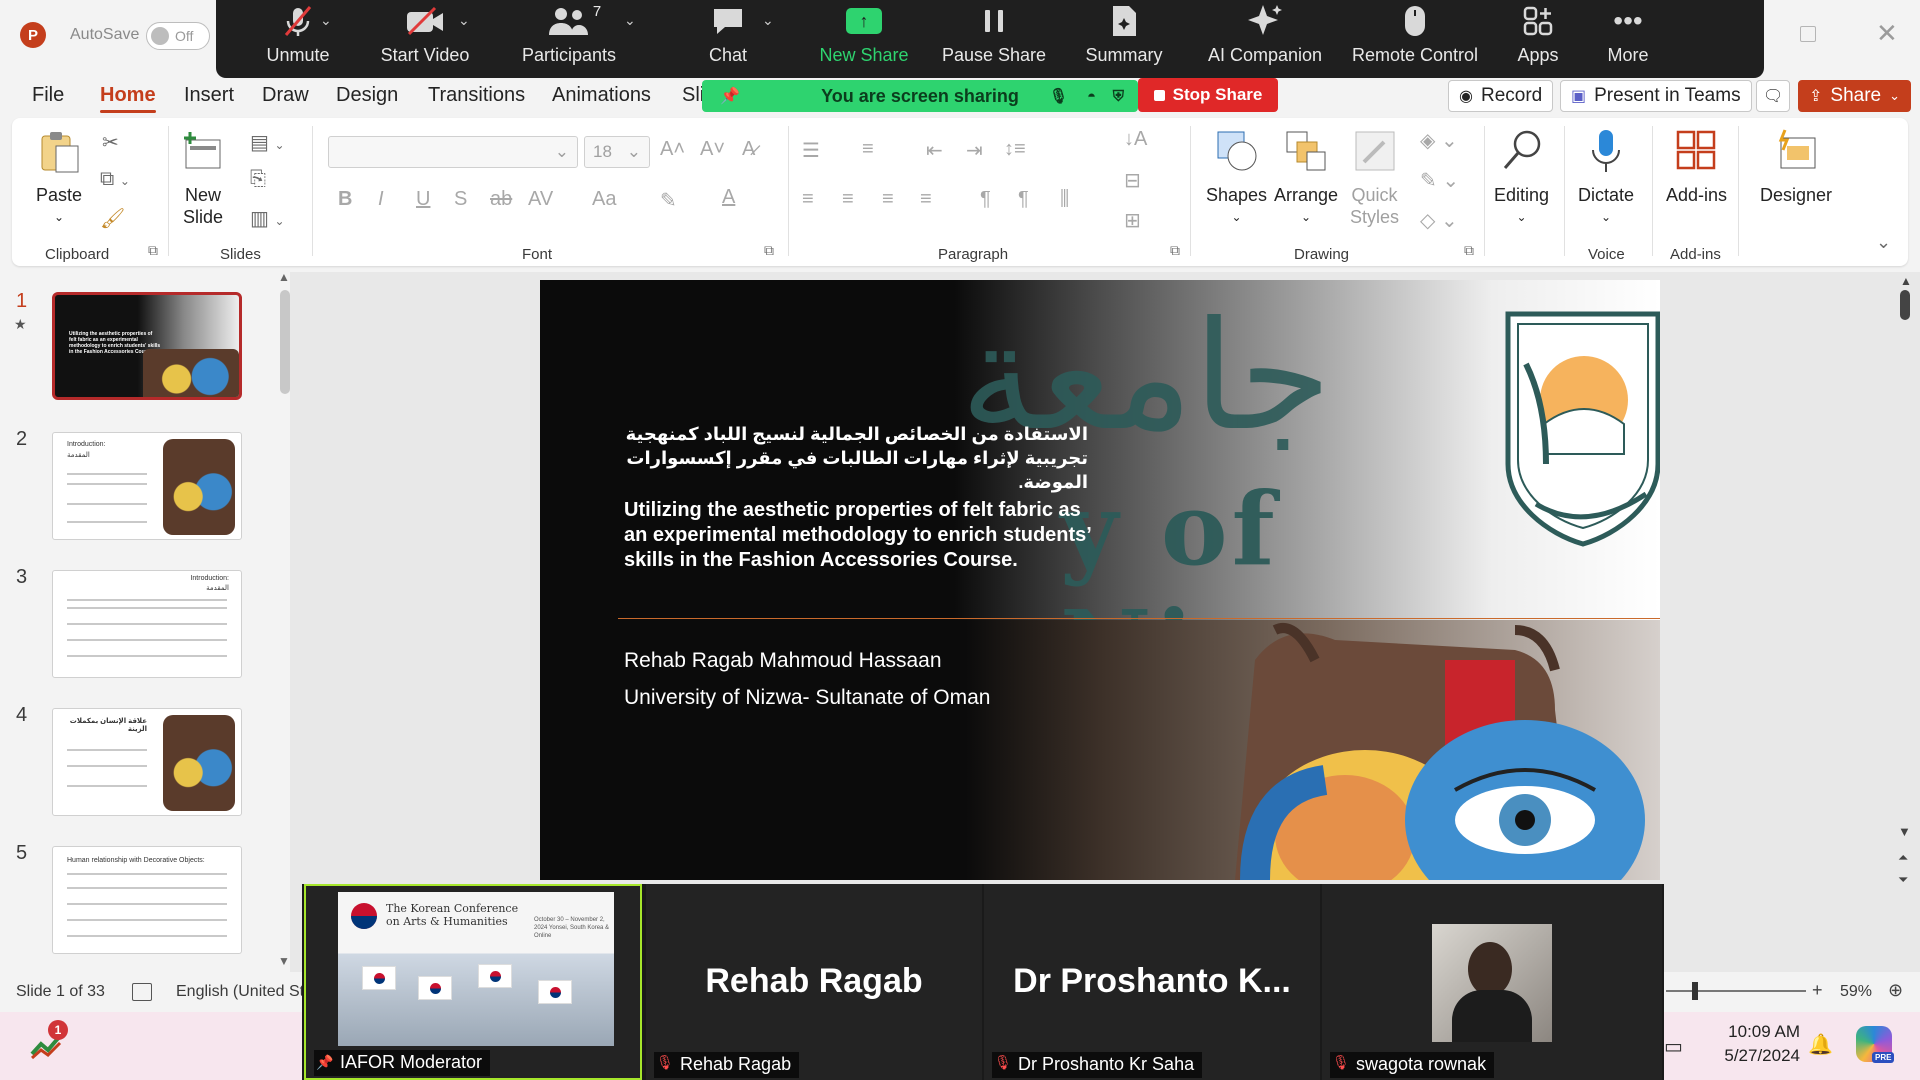 The height and width of the screenshot is (1080, 1920). Describe the element at coordinates (460, 199) in the screenshot. I see `text-shadow-icon: S` at that location.